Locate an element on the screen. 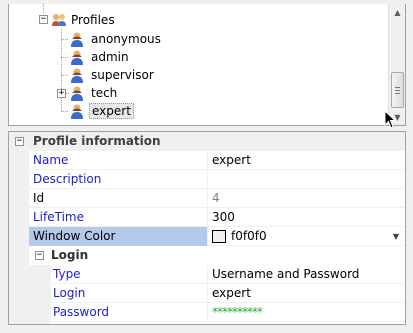 This screenshot has height=333, width=413. property-name: LifeTime is located at coordinates (58, 217).